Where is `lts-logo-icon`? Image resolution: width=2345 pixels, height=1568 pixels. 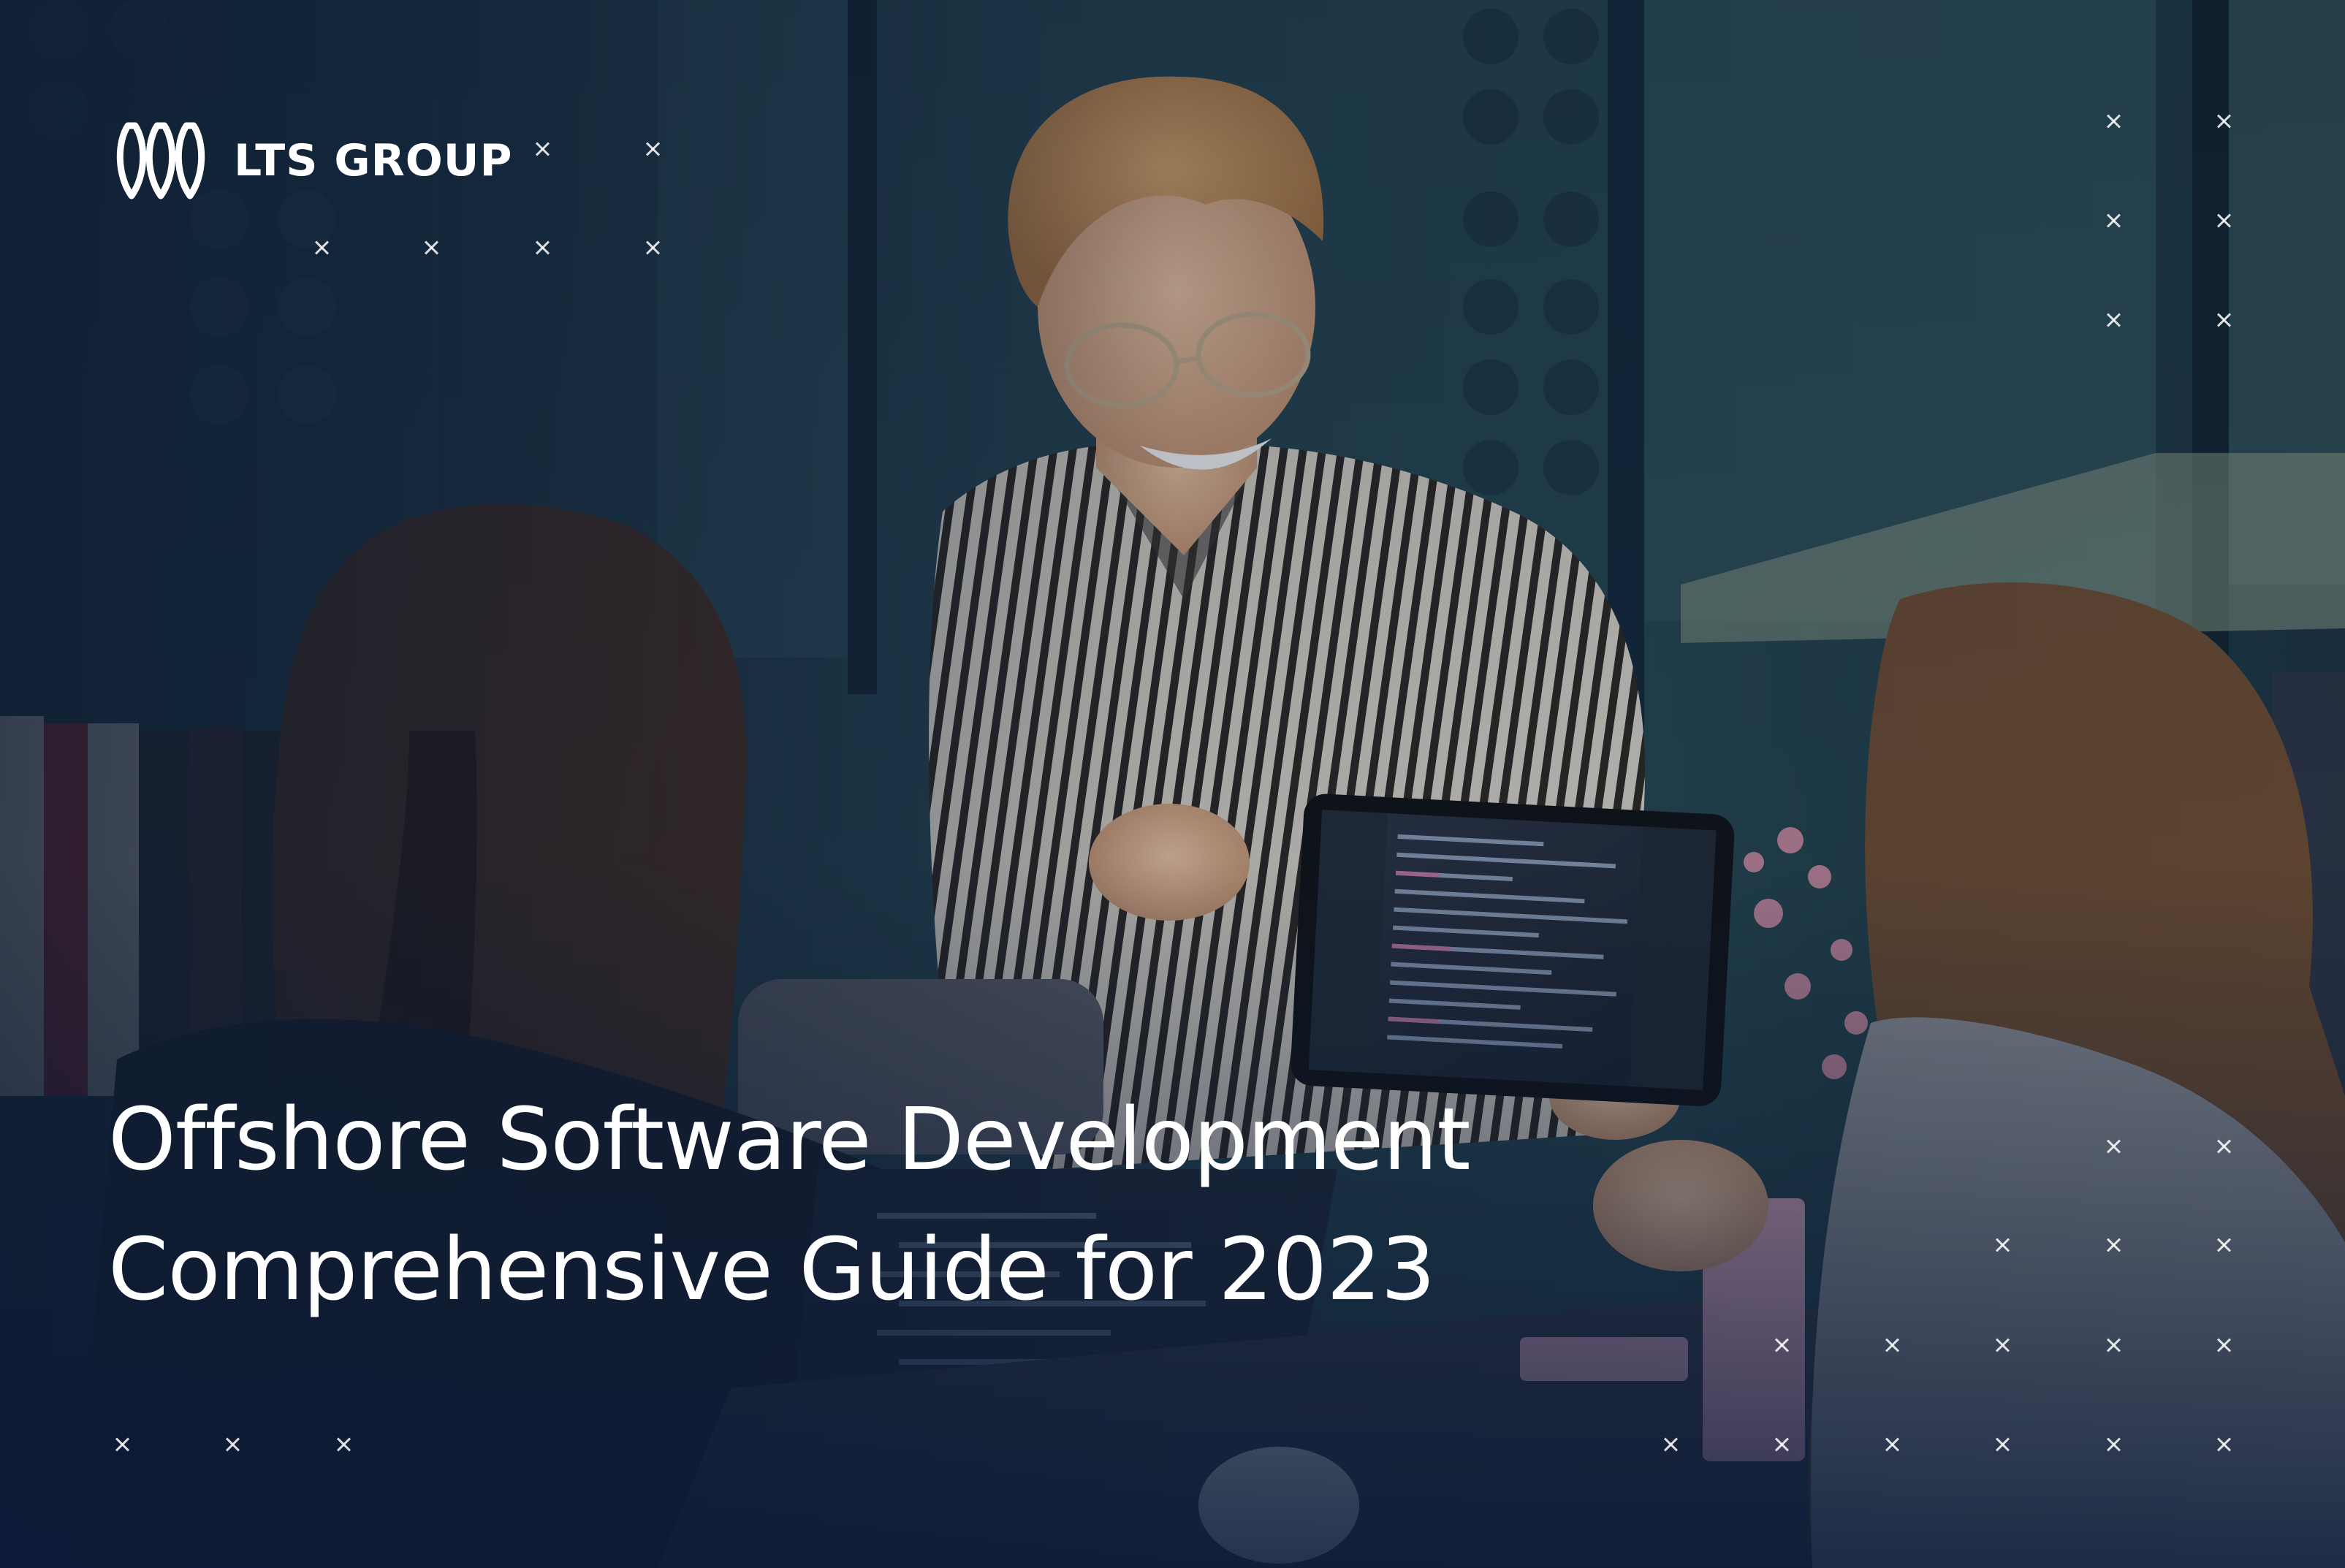 lts-logo-icon is located at coordinates (161, 160).